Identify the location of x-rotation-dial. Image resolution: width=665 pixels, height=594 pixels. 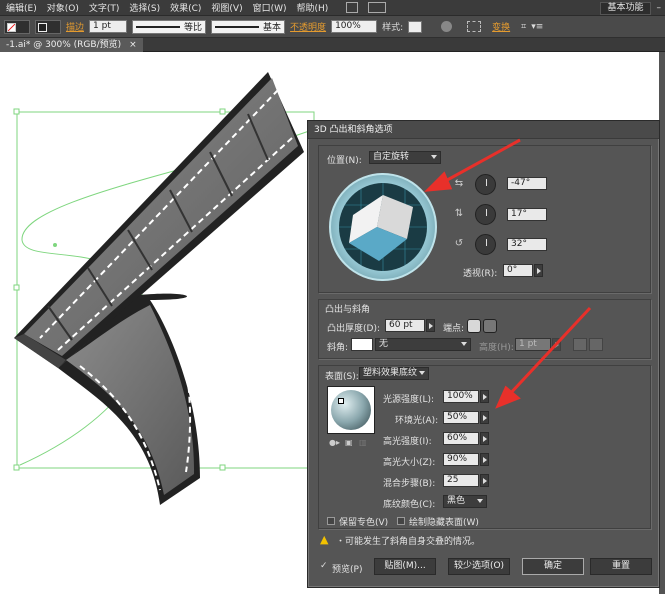
(485, 184).